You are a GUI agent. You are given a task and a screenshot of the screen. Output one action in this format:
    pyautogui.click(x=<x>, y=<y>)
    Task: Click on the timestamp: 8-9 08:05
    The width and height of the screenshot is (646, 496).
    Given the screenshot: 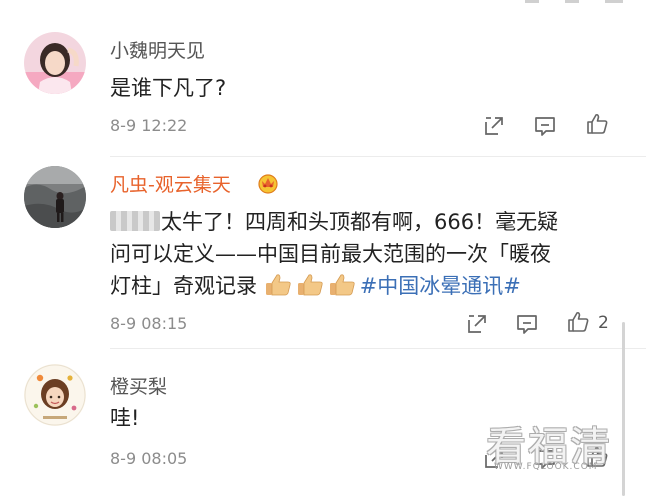 What is the action you would take?
    pyautogui.click(x=149, y=458)
    